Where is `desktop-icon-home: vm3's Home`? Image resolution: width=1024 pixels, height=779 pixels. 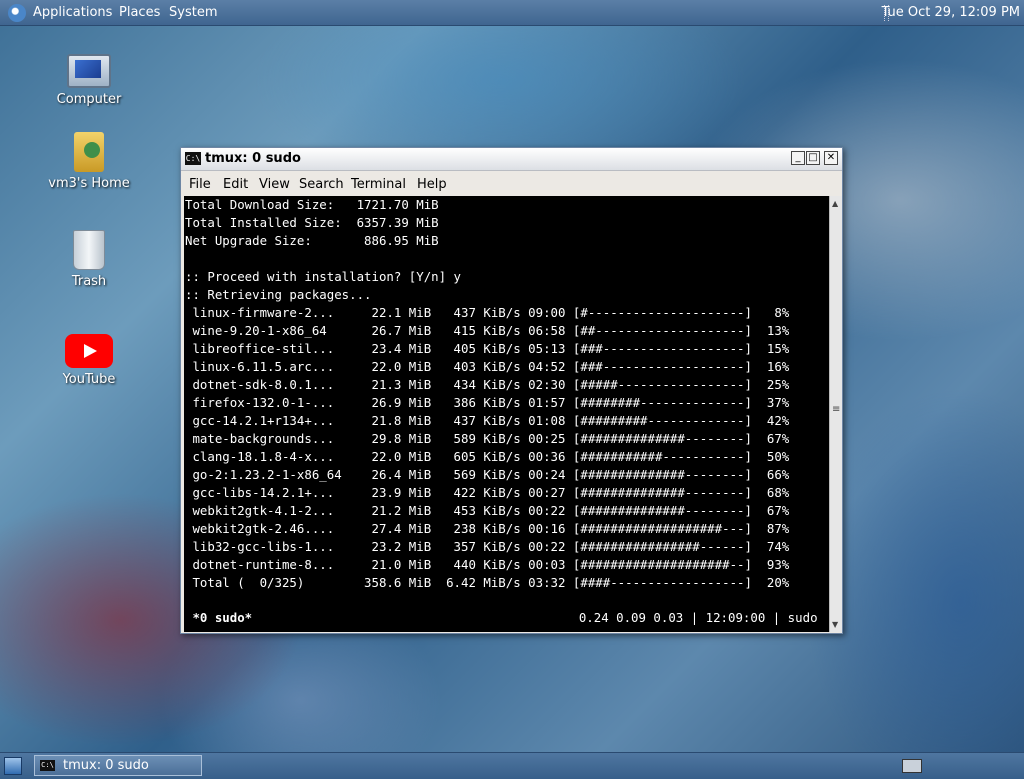
desktop-icon-home: vm3's Home is located at coordinates (89, 161).